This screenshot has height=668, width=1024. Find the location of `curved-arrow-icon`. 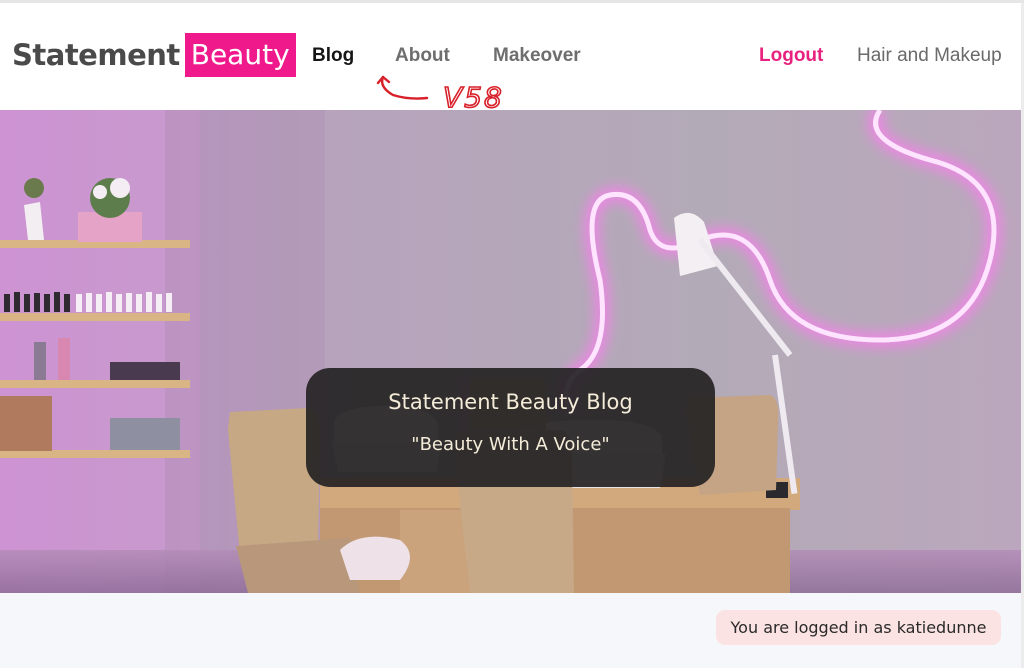

curved-arrow-icon is located at coordinates (402, 87).